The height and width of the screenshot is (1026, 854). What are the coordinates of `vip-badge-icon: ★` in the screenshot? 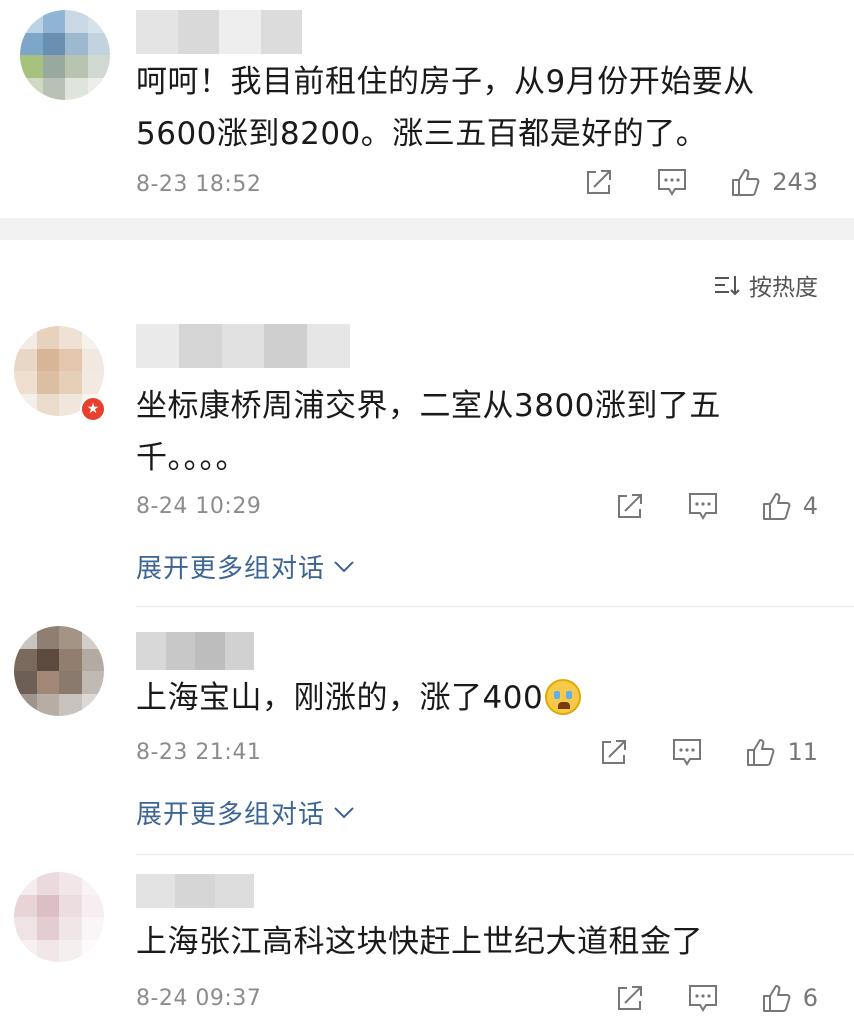 It's located at (93, 409).